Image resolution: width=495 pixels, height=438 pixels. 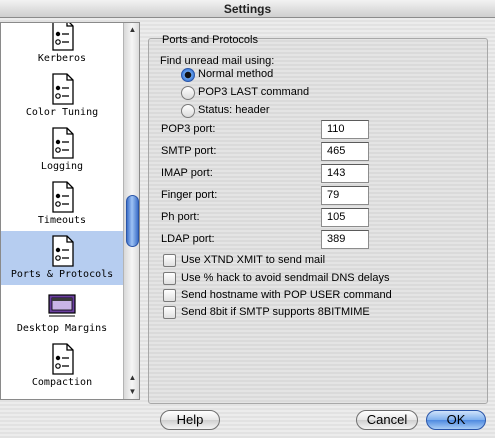 I want to click on sidebar-item-label: Compaction, so click(x=62, y=382).